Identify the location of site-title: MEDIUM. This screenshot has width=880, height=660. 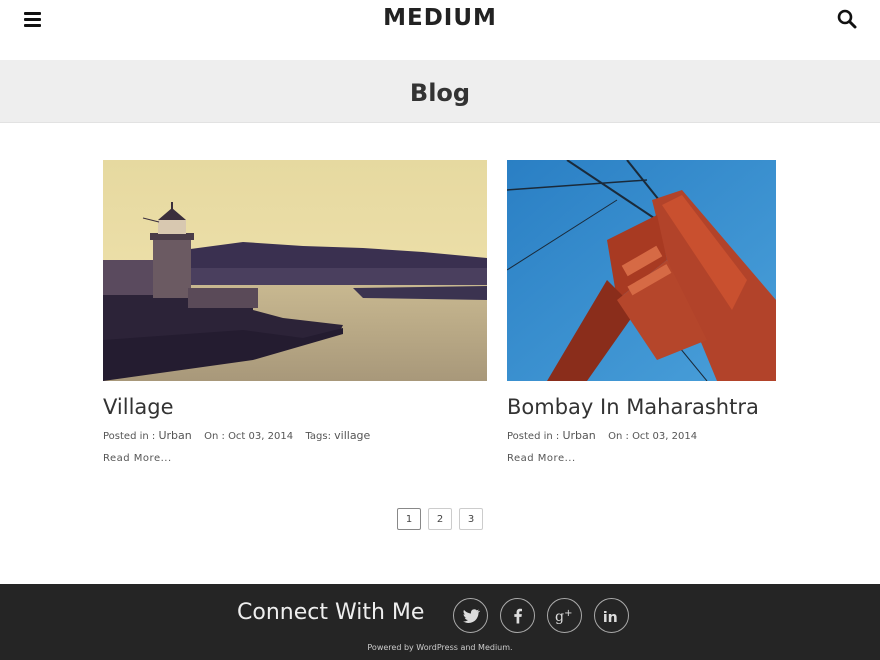
(440, 18).